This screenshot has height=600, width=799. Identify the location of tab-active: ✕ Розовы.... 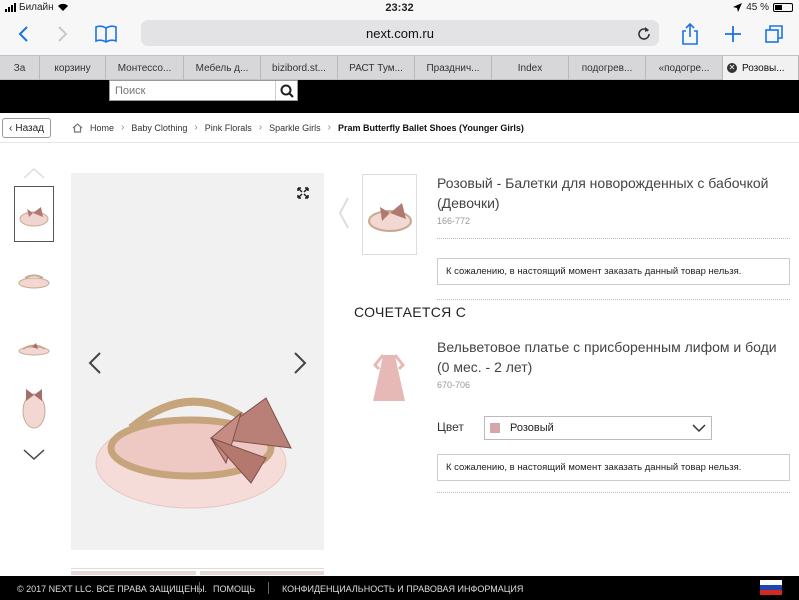
(761, 68).